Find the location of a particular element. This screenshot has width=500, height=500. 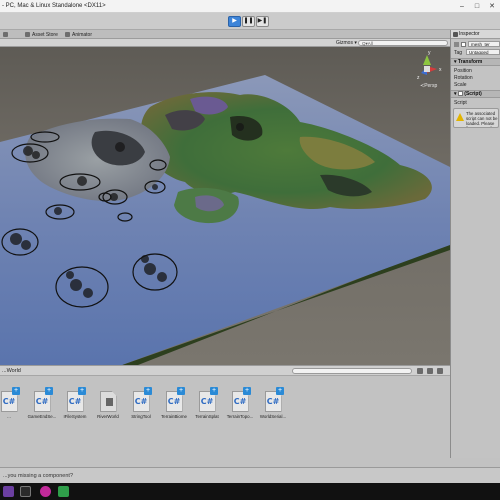

asset-item: RiverWorld is located at coordinates (108, 408).